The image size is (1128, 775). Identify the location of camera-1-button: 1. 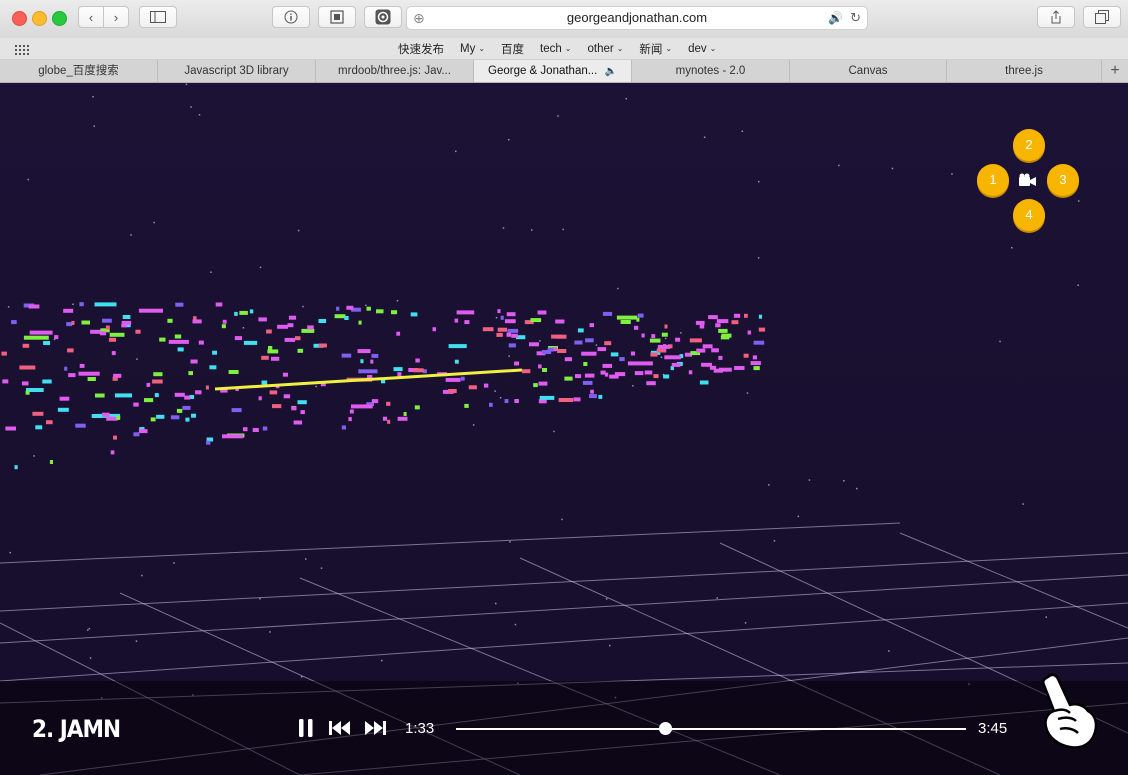
(993, 180).